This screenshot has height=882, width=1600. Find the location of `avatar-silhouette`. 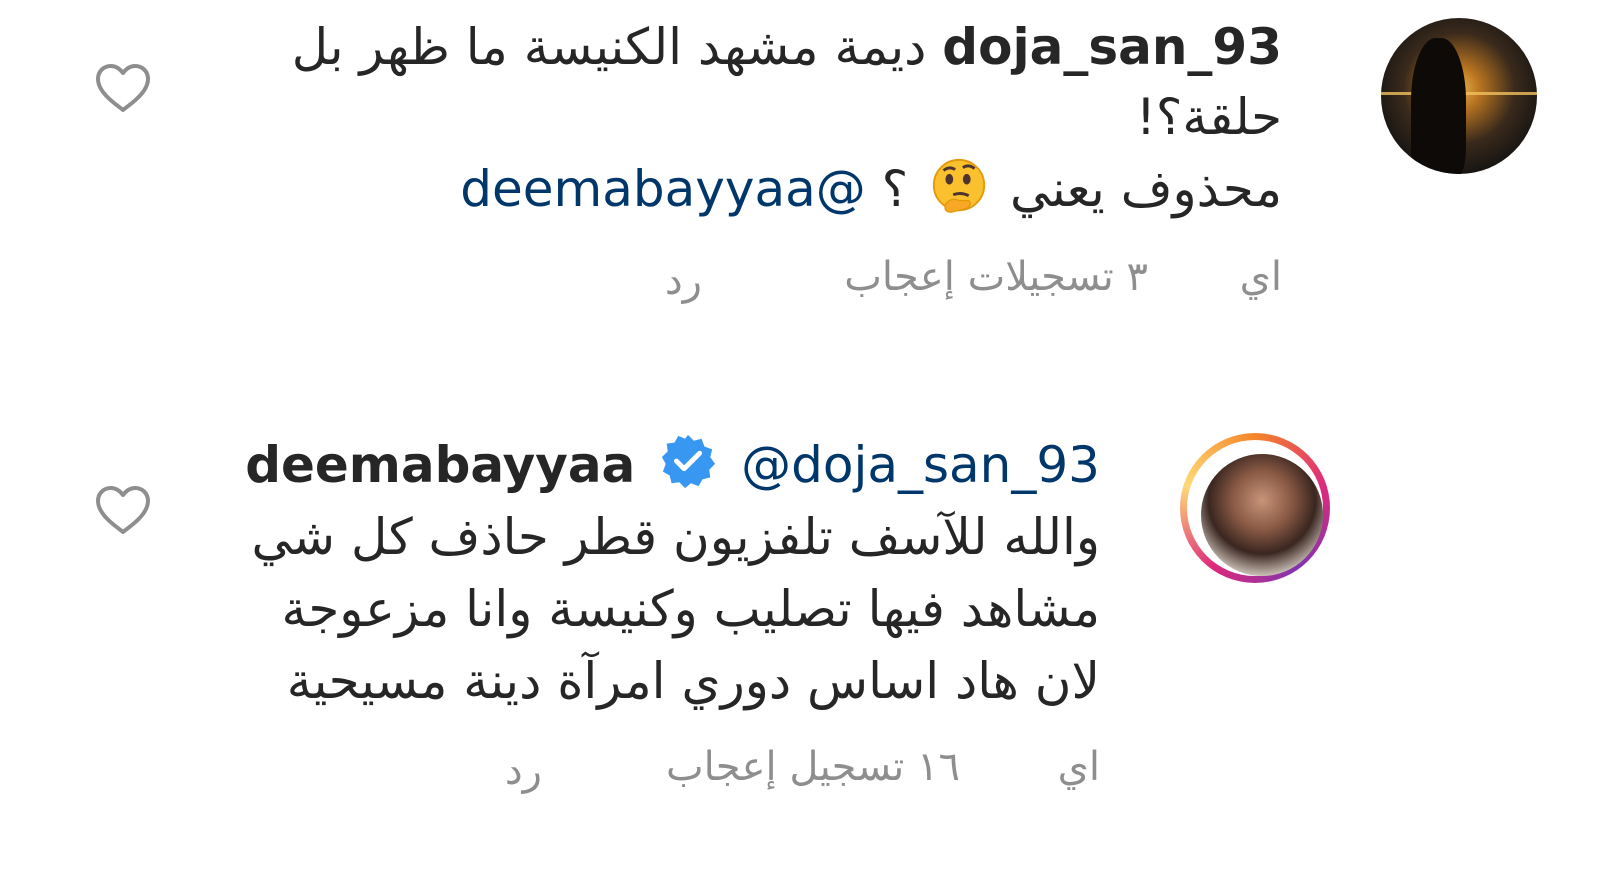

avatar-silhouette is located at coordinates (1438, 106).